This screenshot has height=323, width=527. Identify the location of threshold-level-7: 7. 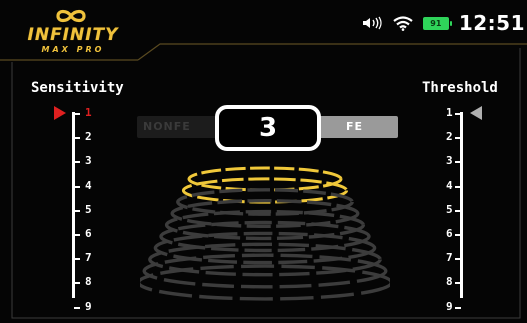
(449, 258).